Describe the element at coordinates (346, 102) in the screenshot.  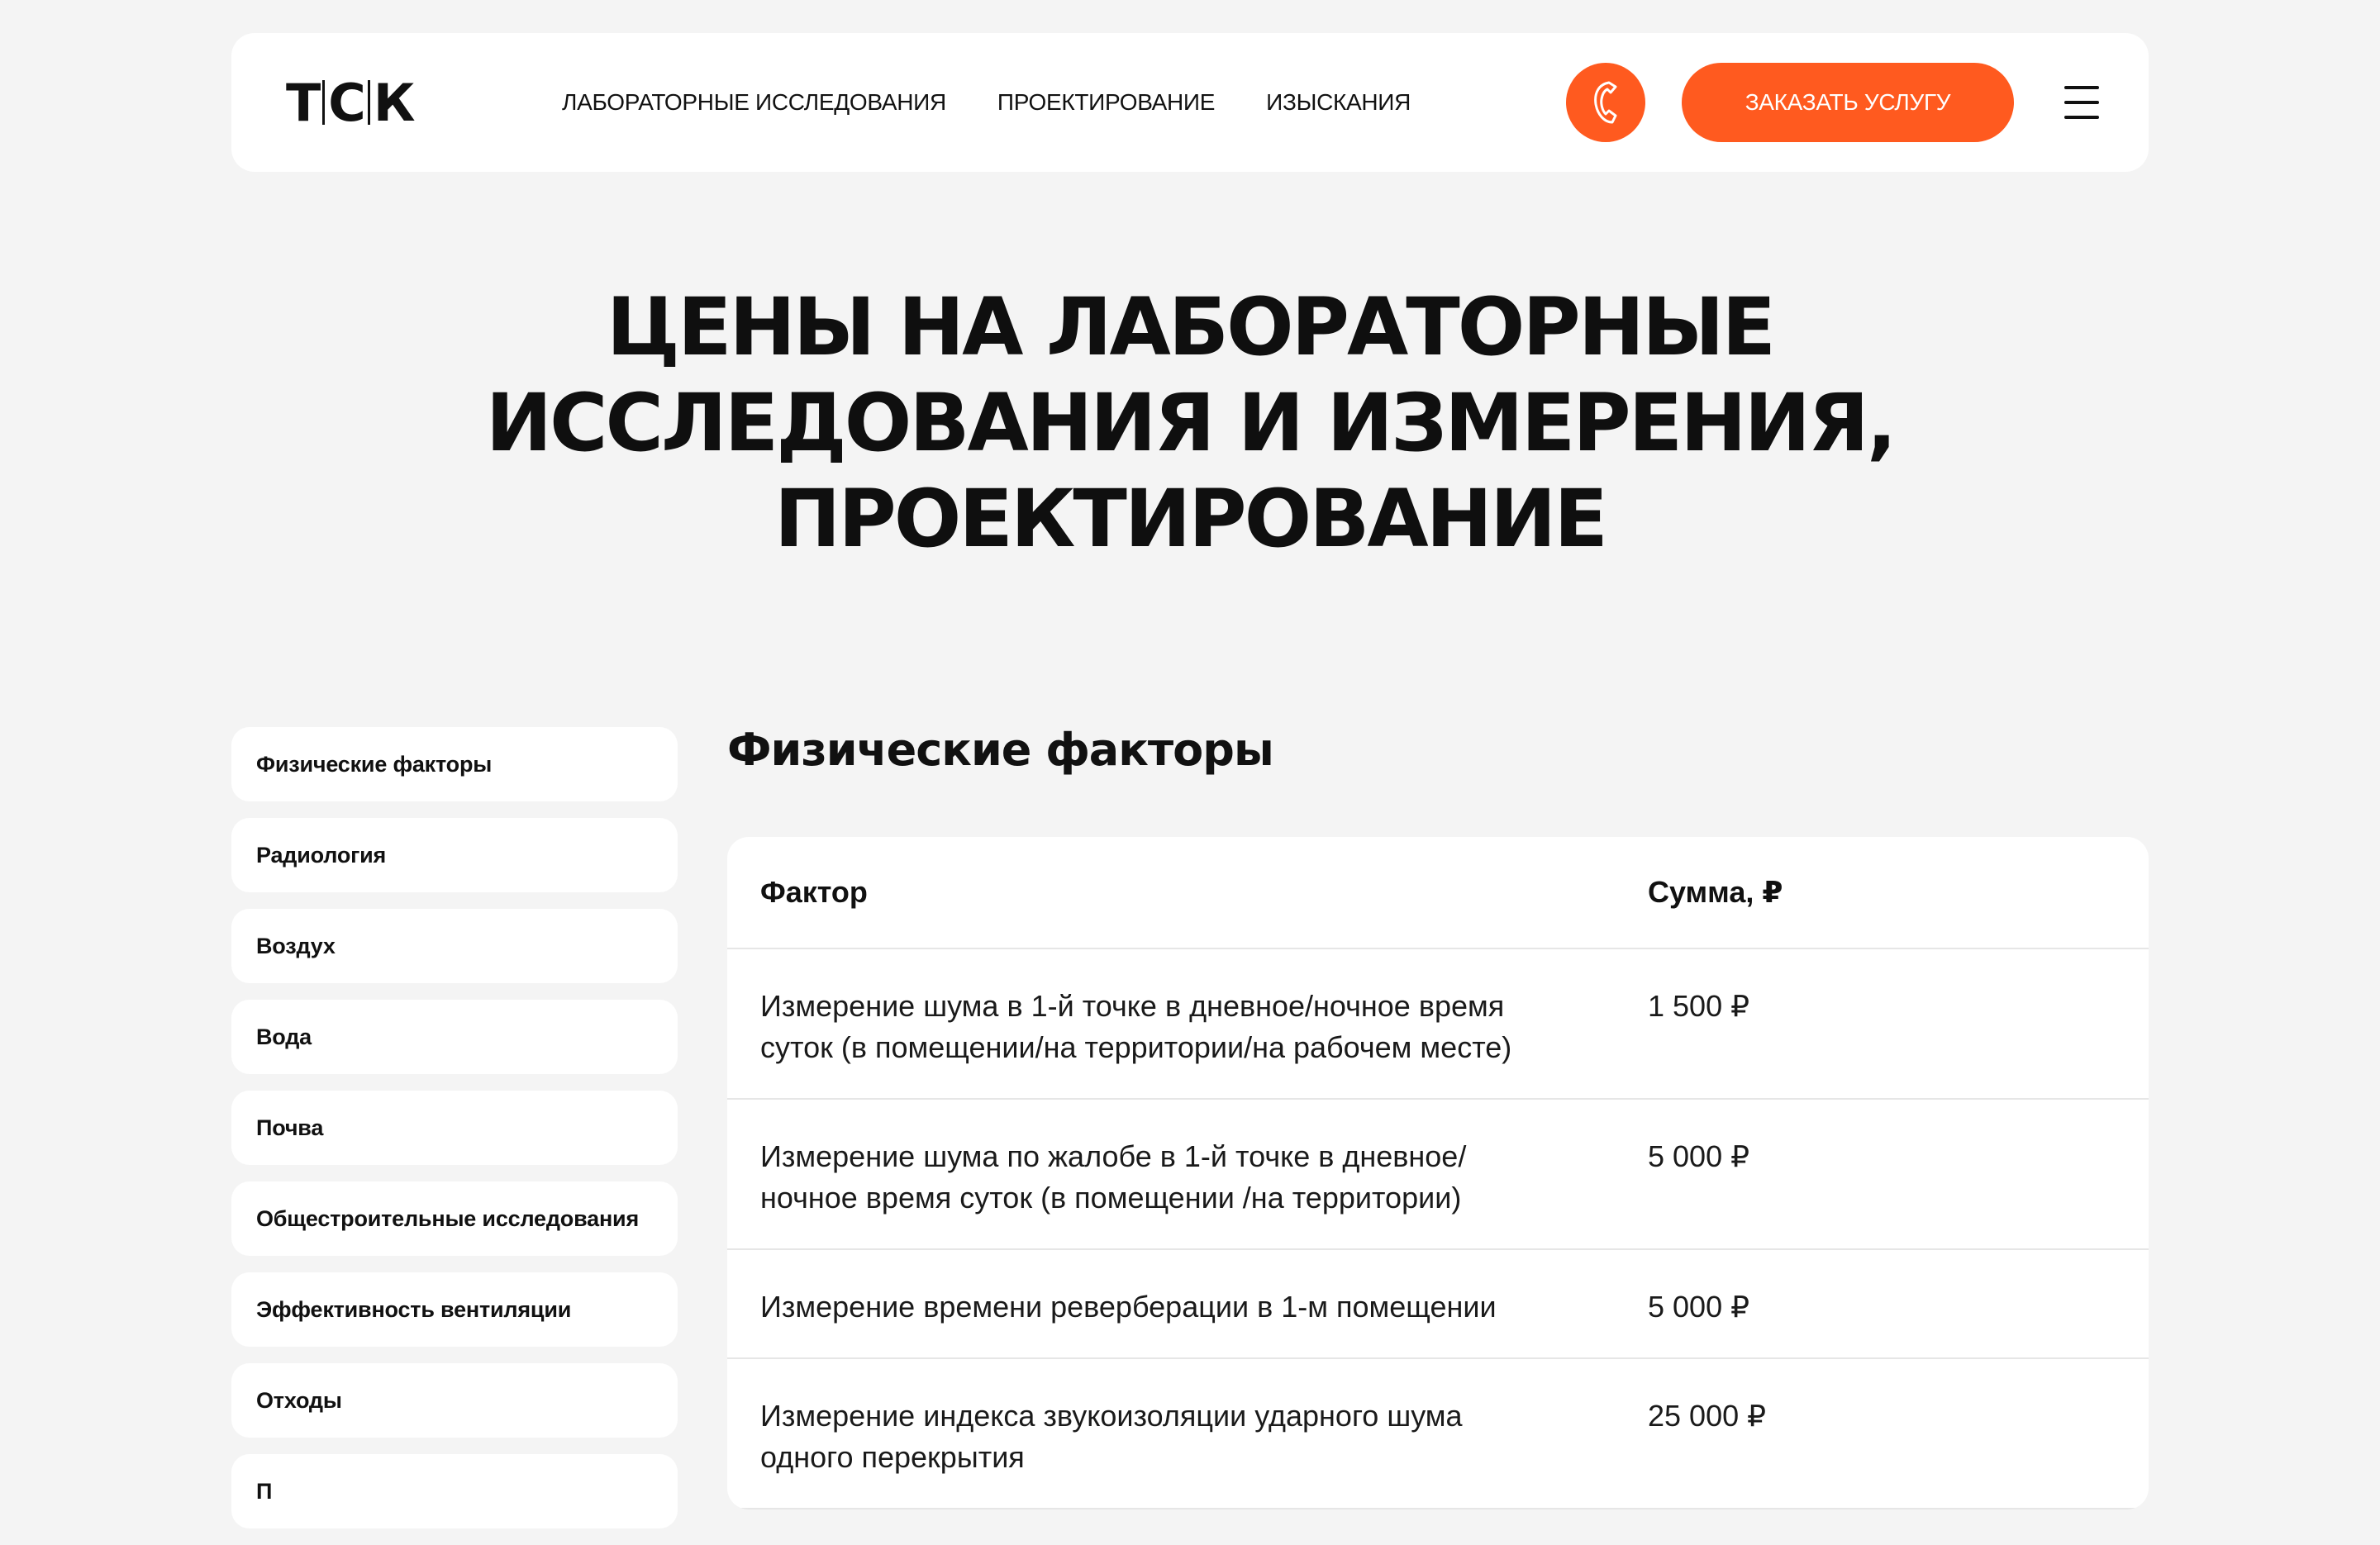
I see `logo-letter: С` at that location.